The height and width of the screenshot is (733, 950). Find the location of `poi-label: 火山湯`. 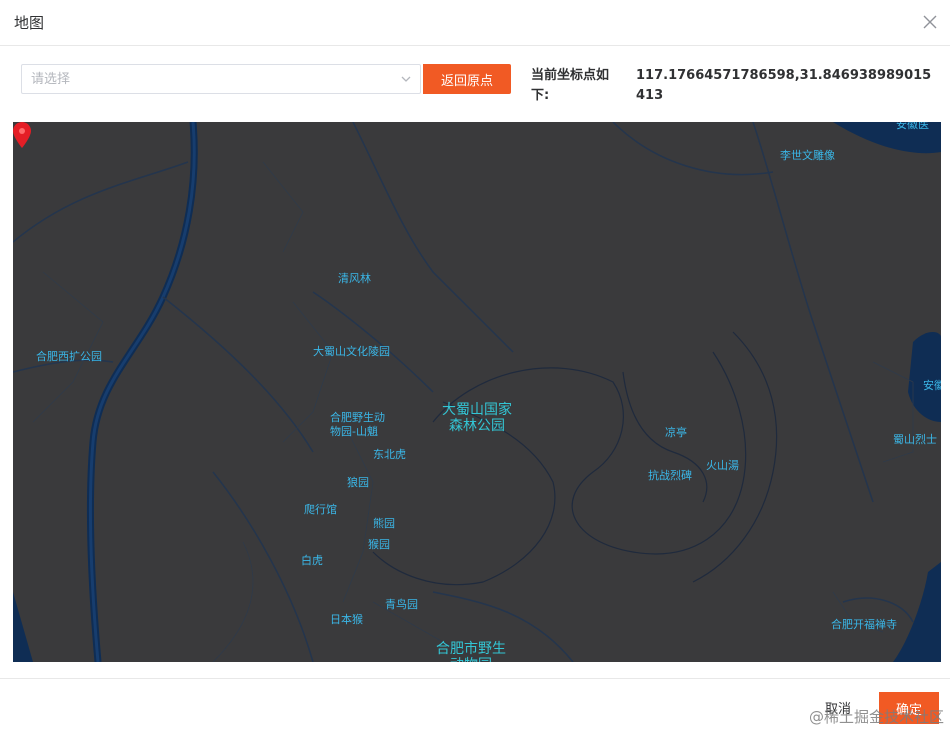

poi-label: 火山湯 is located at coordinates (722, 465).